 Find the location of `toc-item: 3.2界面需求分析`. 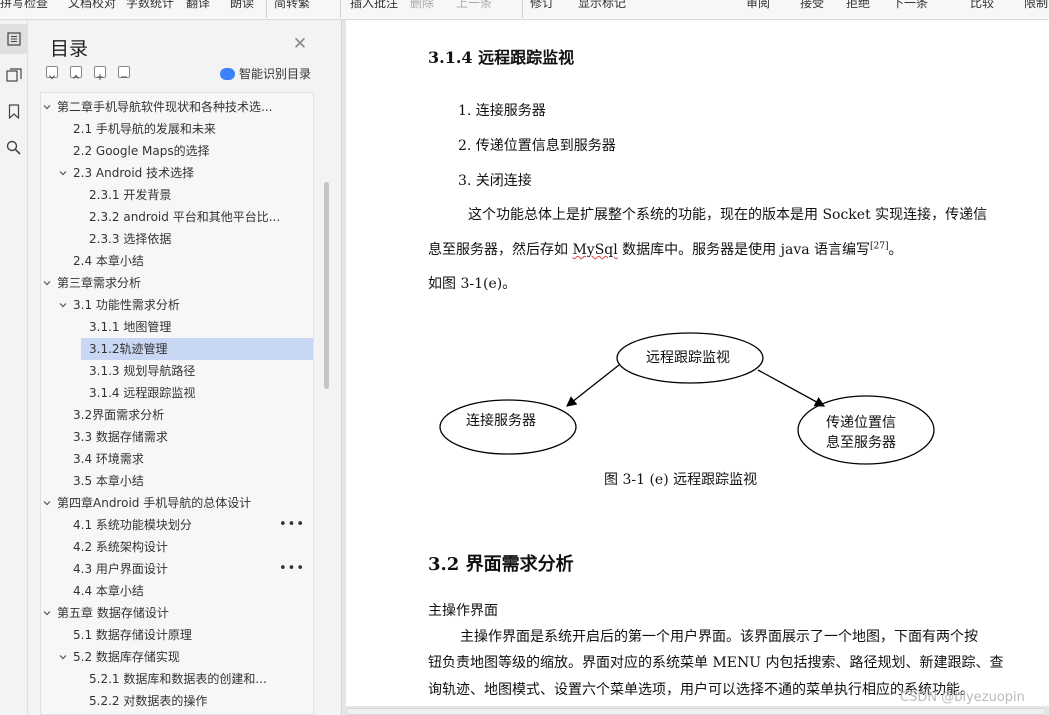

toc-item: 3.2界面需求分析 is located at coordinates (177, 415).